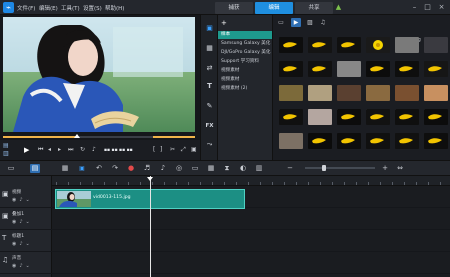 This screenshot has width=450, height=277. Describe the element at coordinates (290, 168) in the screenshot. I see `zoom-out-icon: −` at that location.